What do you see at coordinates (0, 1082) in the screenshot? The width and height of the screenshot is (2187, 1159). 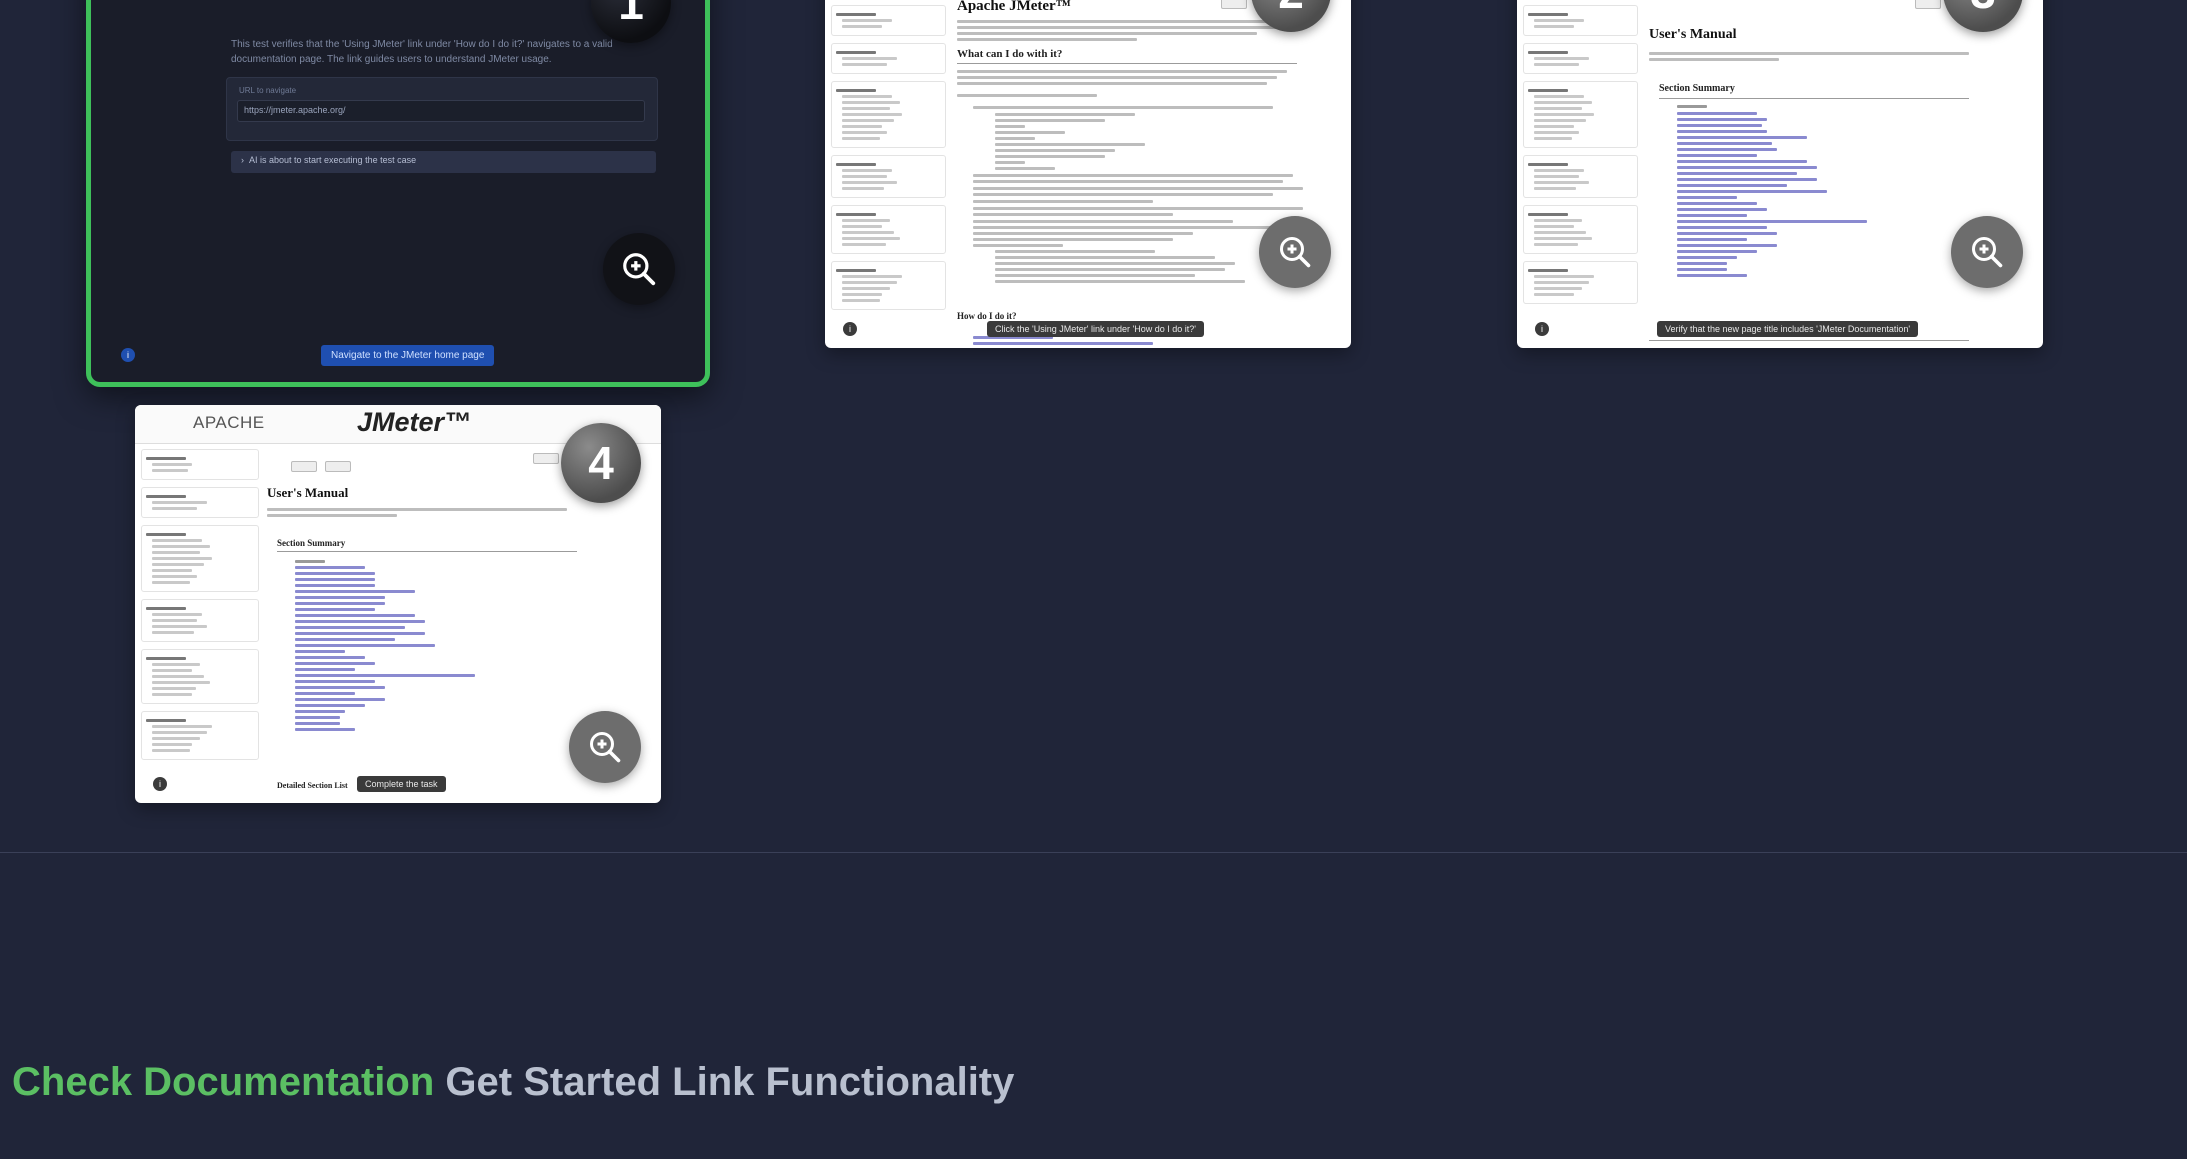 I see `chevron-icon: ʼ` at bounding box center [0, 1082].